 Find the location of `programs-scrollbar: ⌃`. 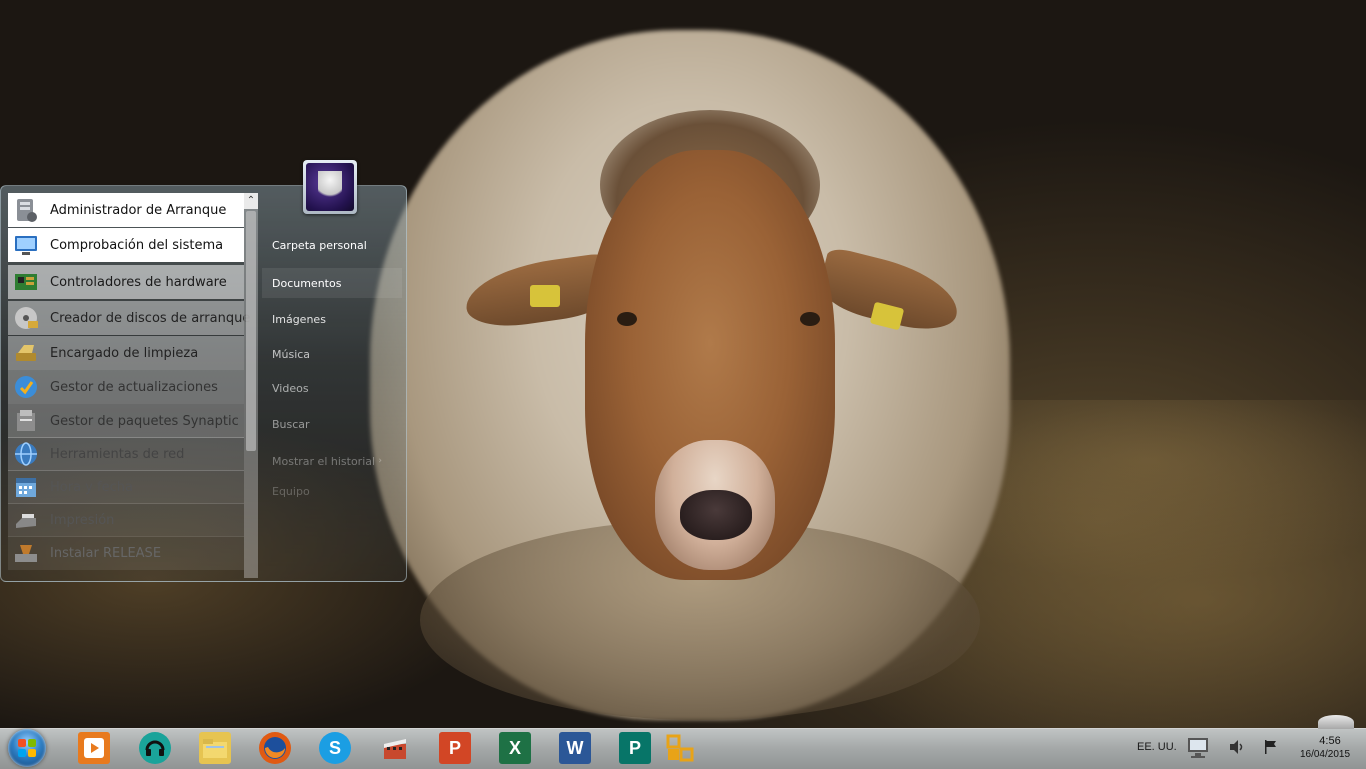

programs-scrollbar: ⌃ is located at coordinates (251, 385).